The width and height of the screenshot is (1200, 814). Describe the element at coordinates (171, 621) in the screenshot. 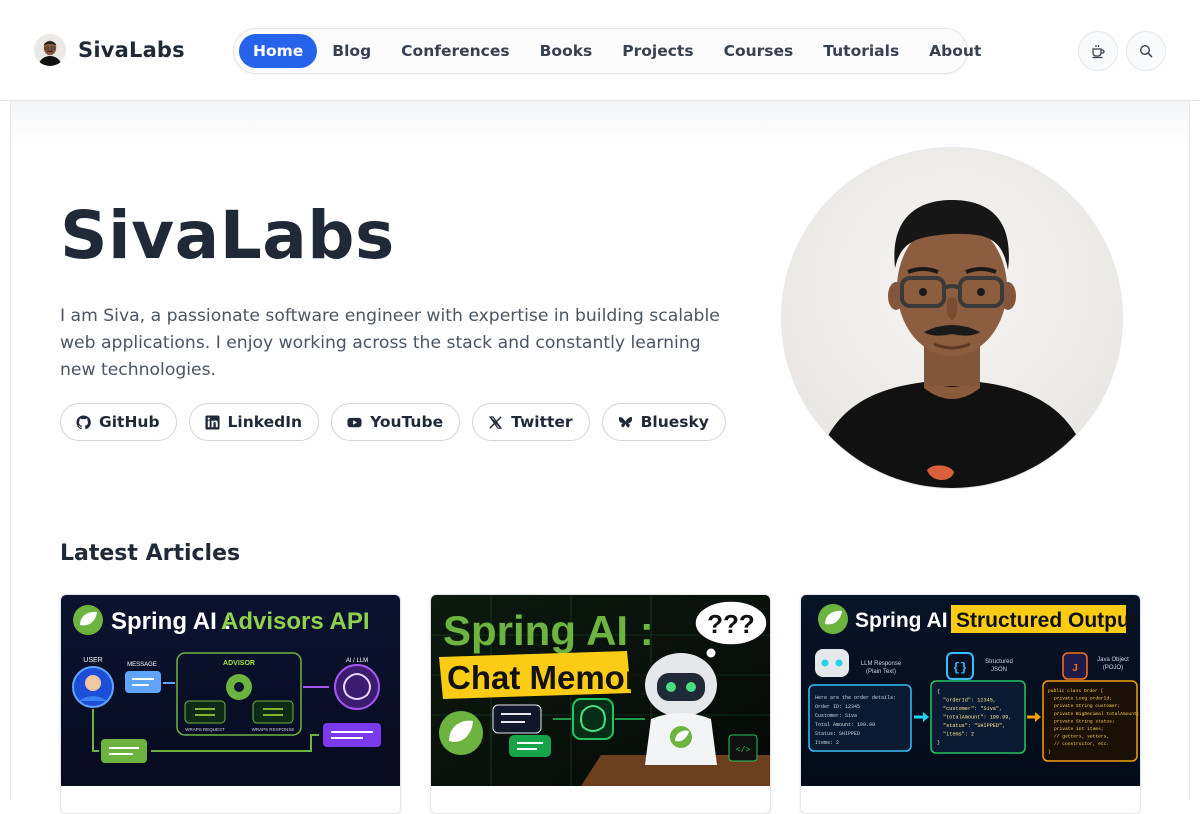

I see `card1-headline-a: Spring AI :` at that location.